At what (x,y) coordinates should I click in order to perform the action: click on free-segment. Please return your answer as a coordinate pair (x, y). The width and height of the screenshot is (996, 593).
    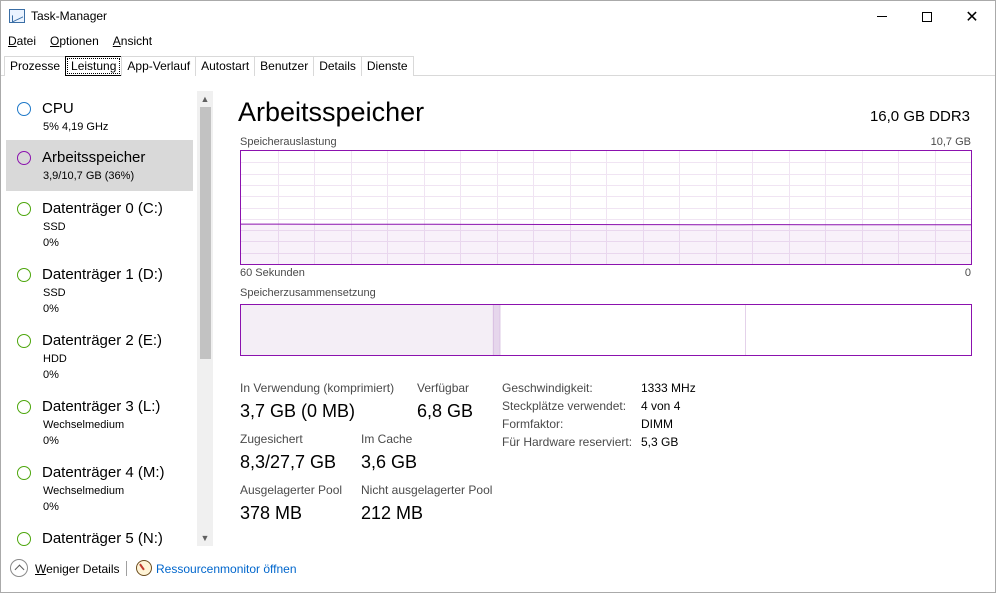
    Looking at the image, I should click on (855, 330).